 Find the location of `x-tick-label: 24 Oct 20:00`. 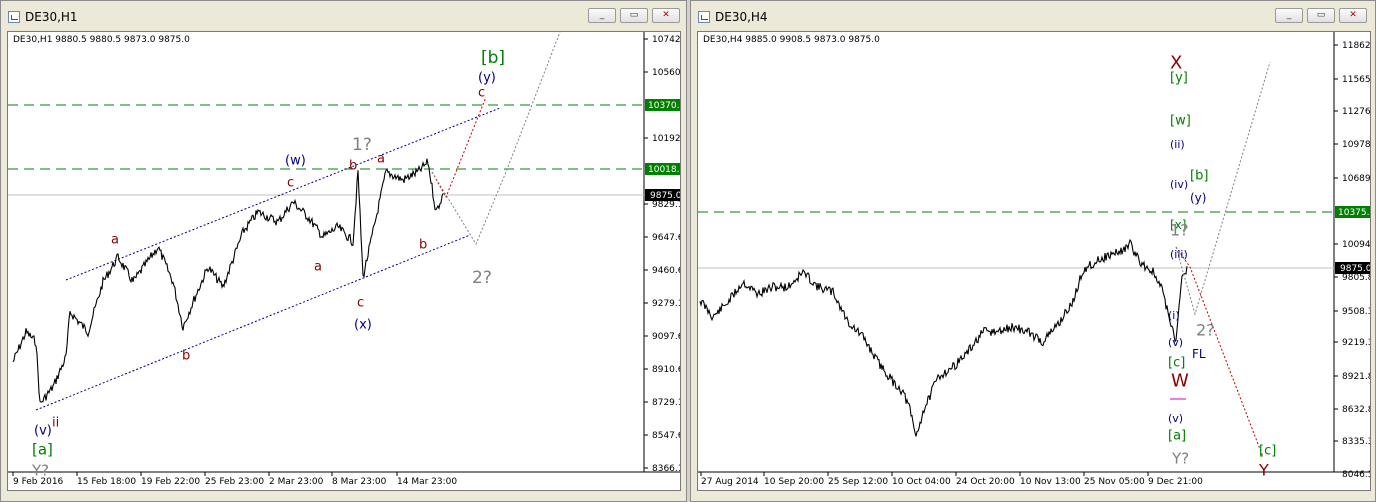

x-tick-label: 24 Oct 20:00 is located at coordinates (985, 482).